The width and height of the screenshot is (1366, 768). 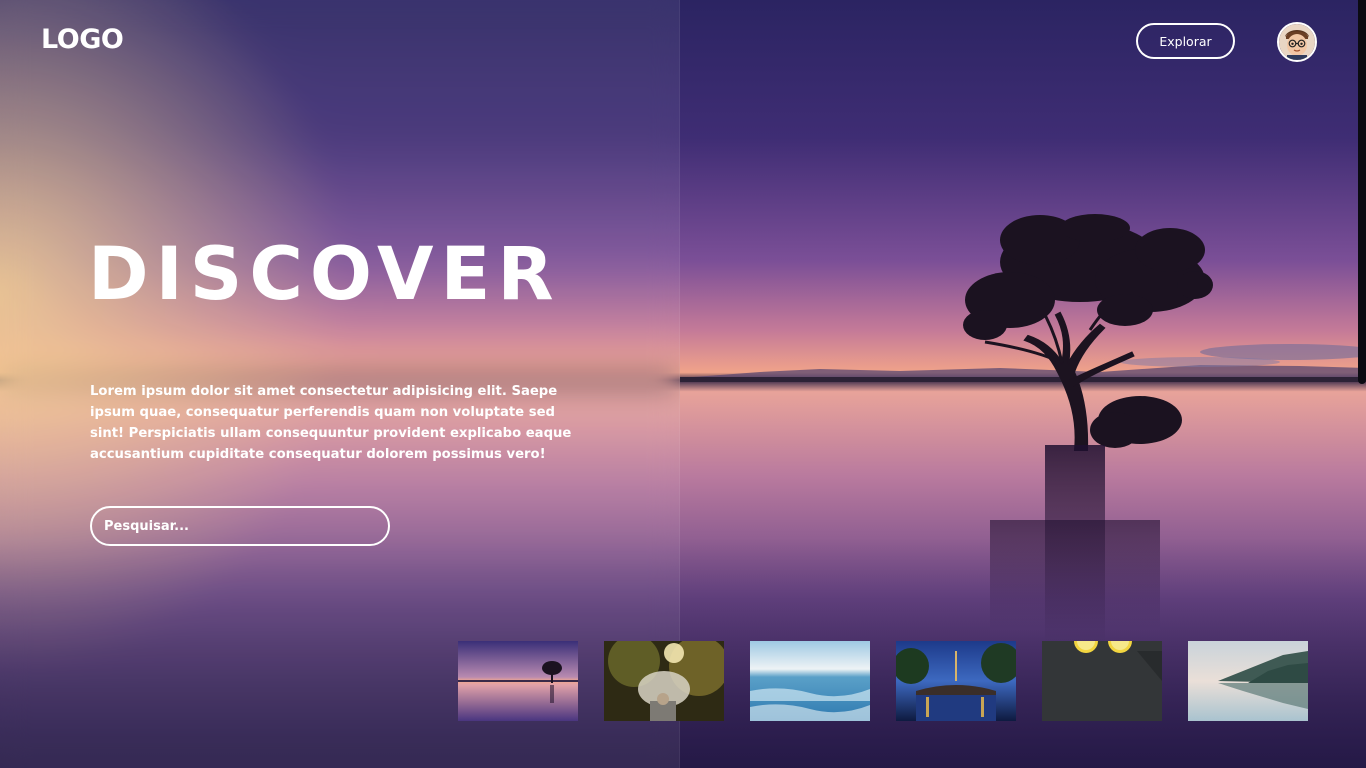 I want to click on explore-button: Explorar, so click(x=1185, y=41).